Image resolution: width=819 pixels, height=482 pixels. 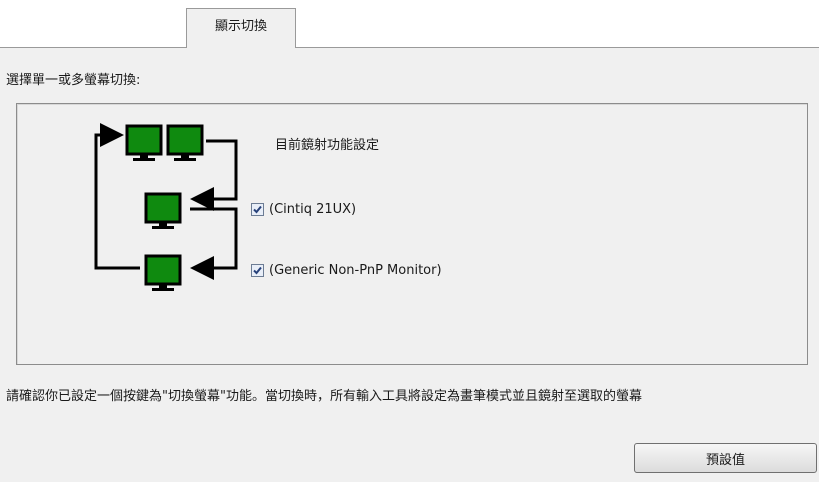 I want to click on tab-join, so click(x=241, y=47).